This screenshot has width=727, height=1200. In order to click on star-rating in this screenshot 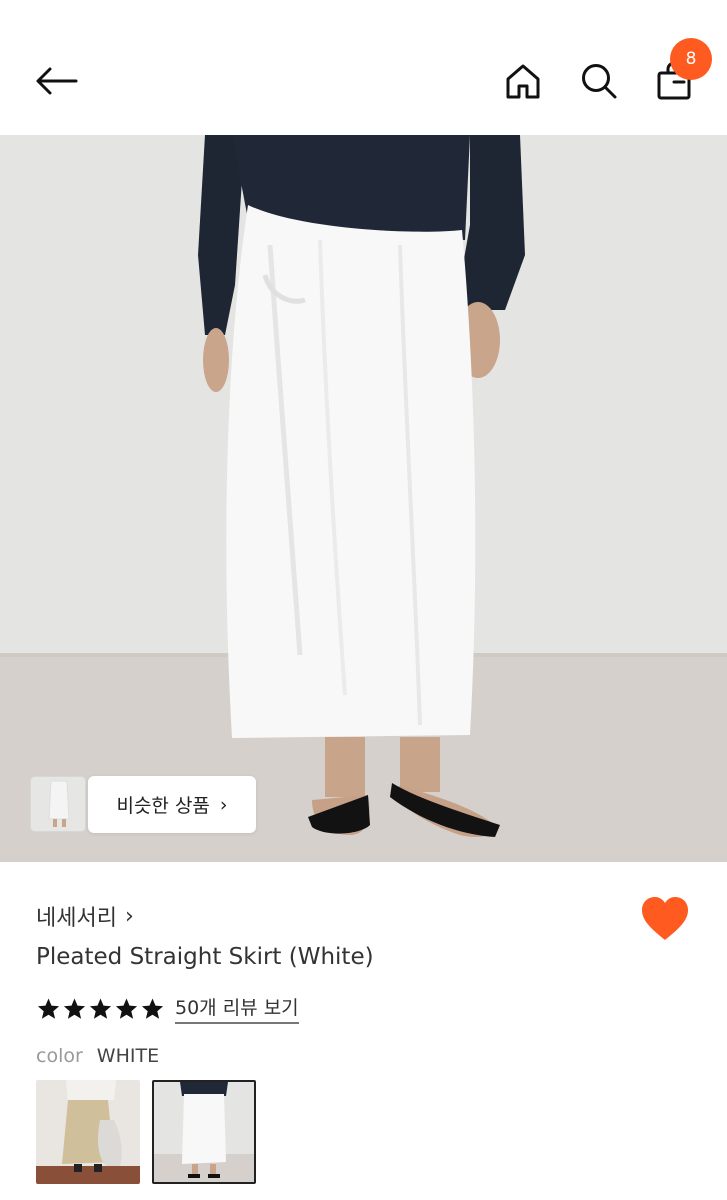, I will do `click(100, 1009)`.